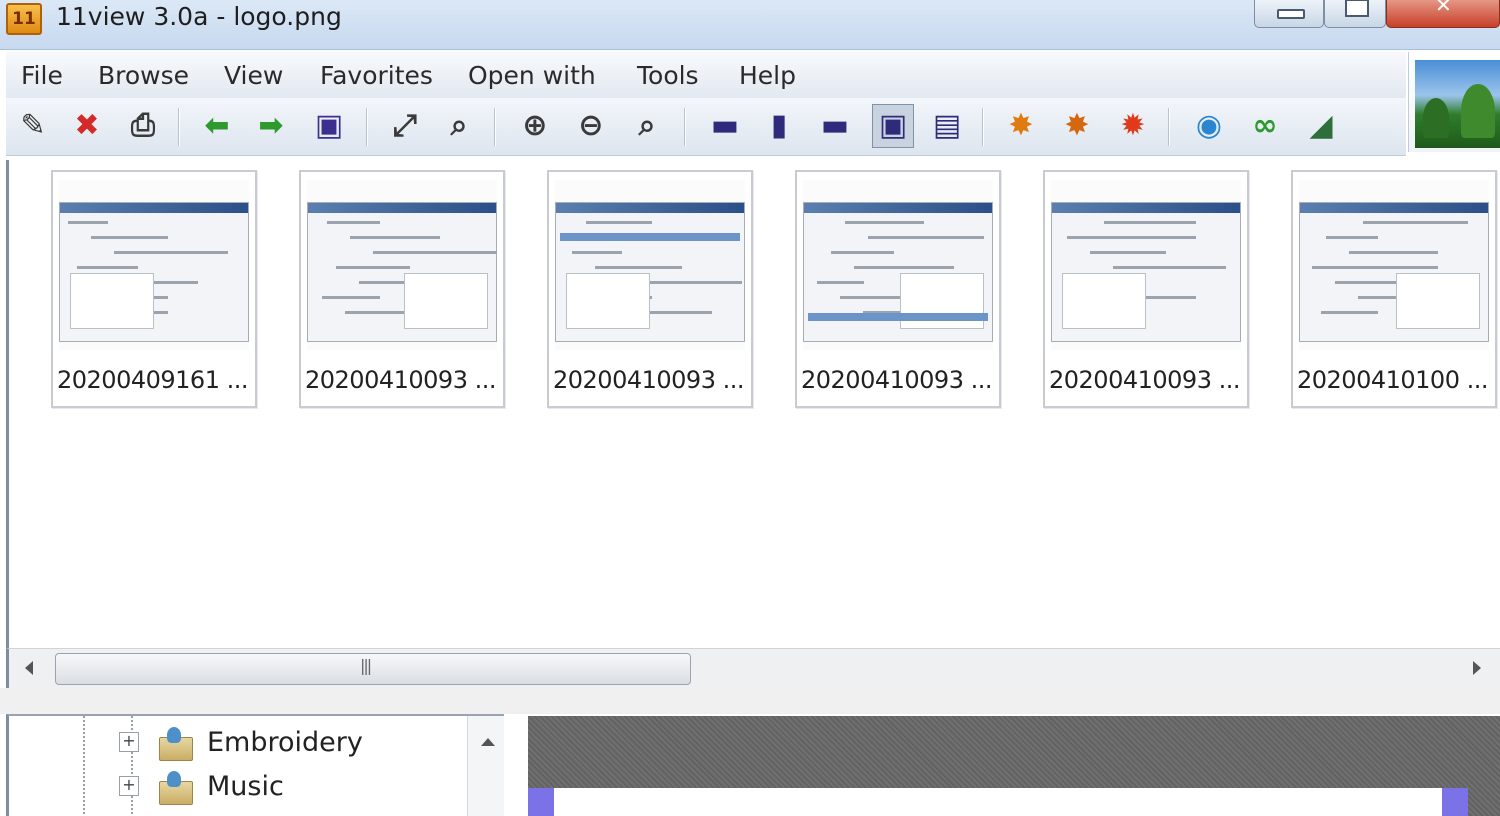  I want to click on pane-splitter, so click(750, 701).